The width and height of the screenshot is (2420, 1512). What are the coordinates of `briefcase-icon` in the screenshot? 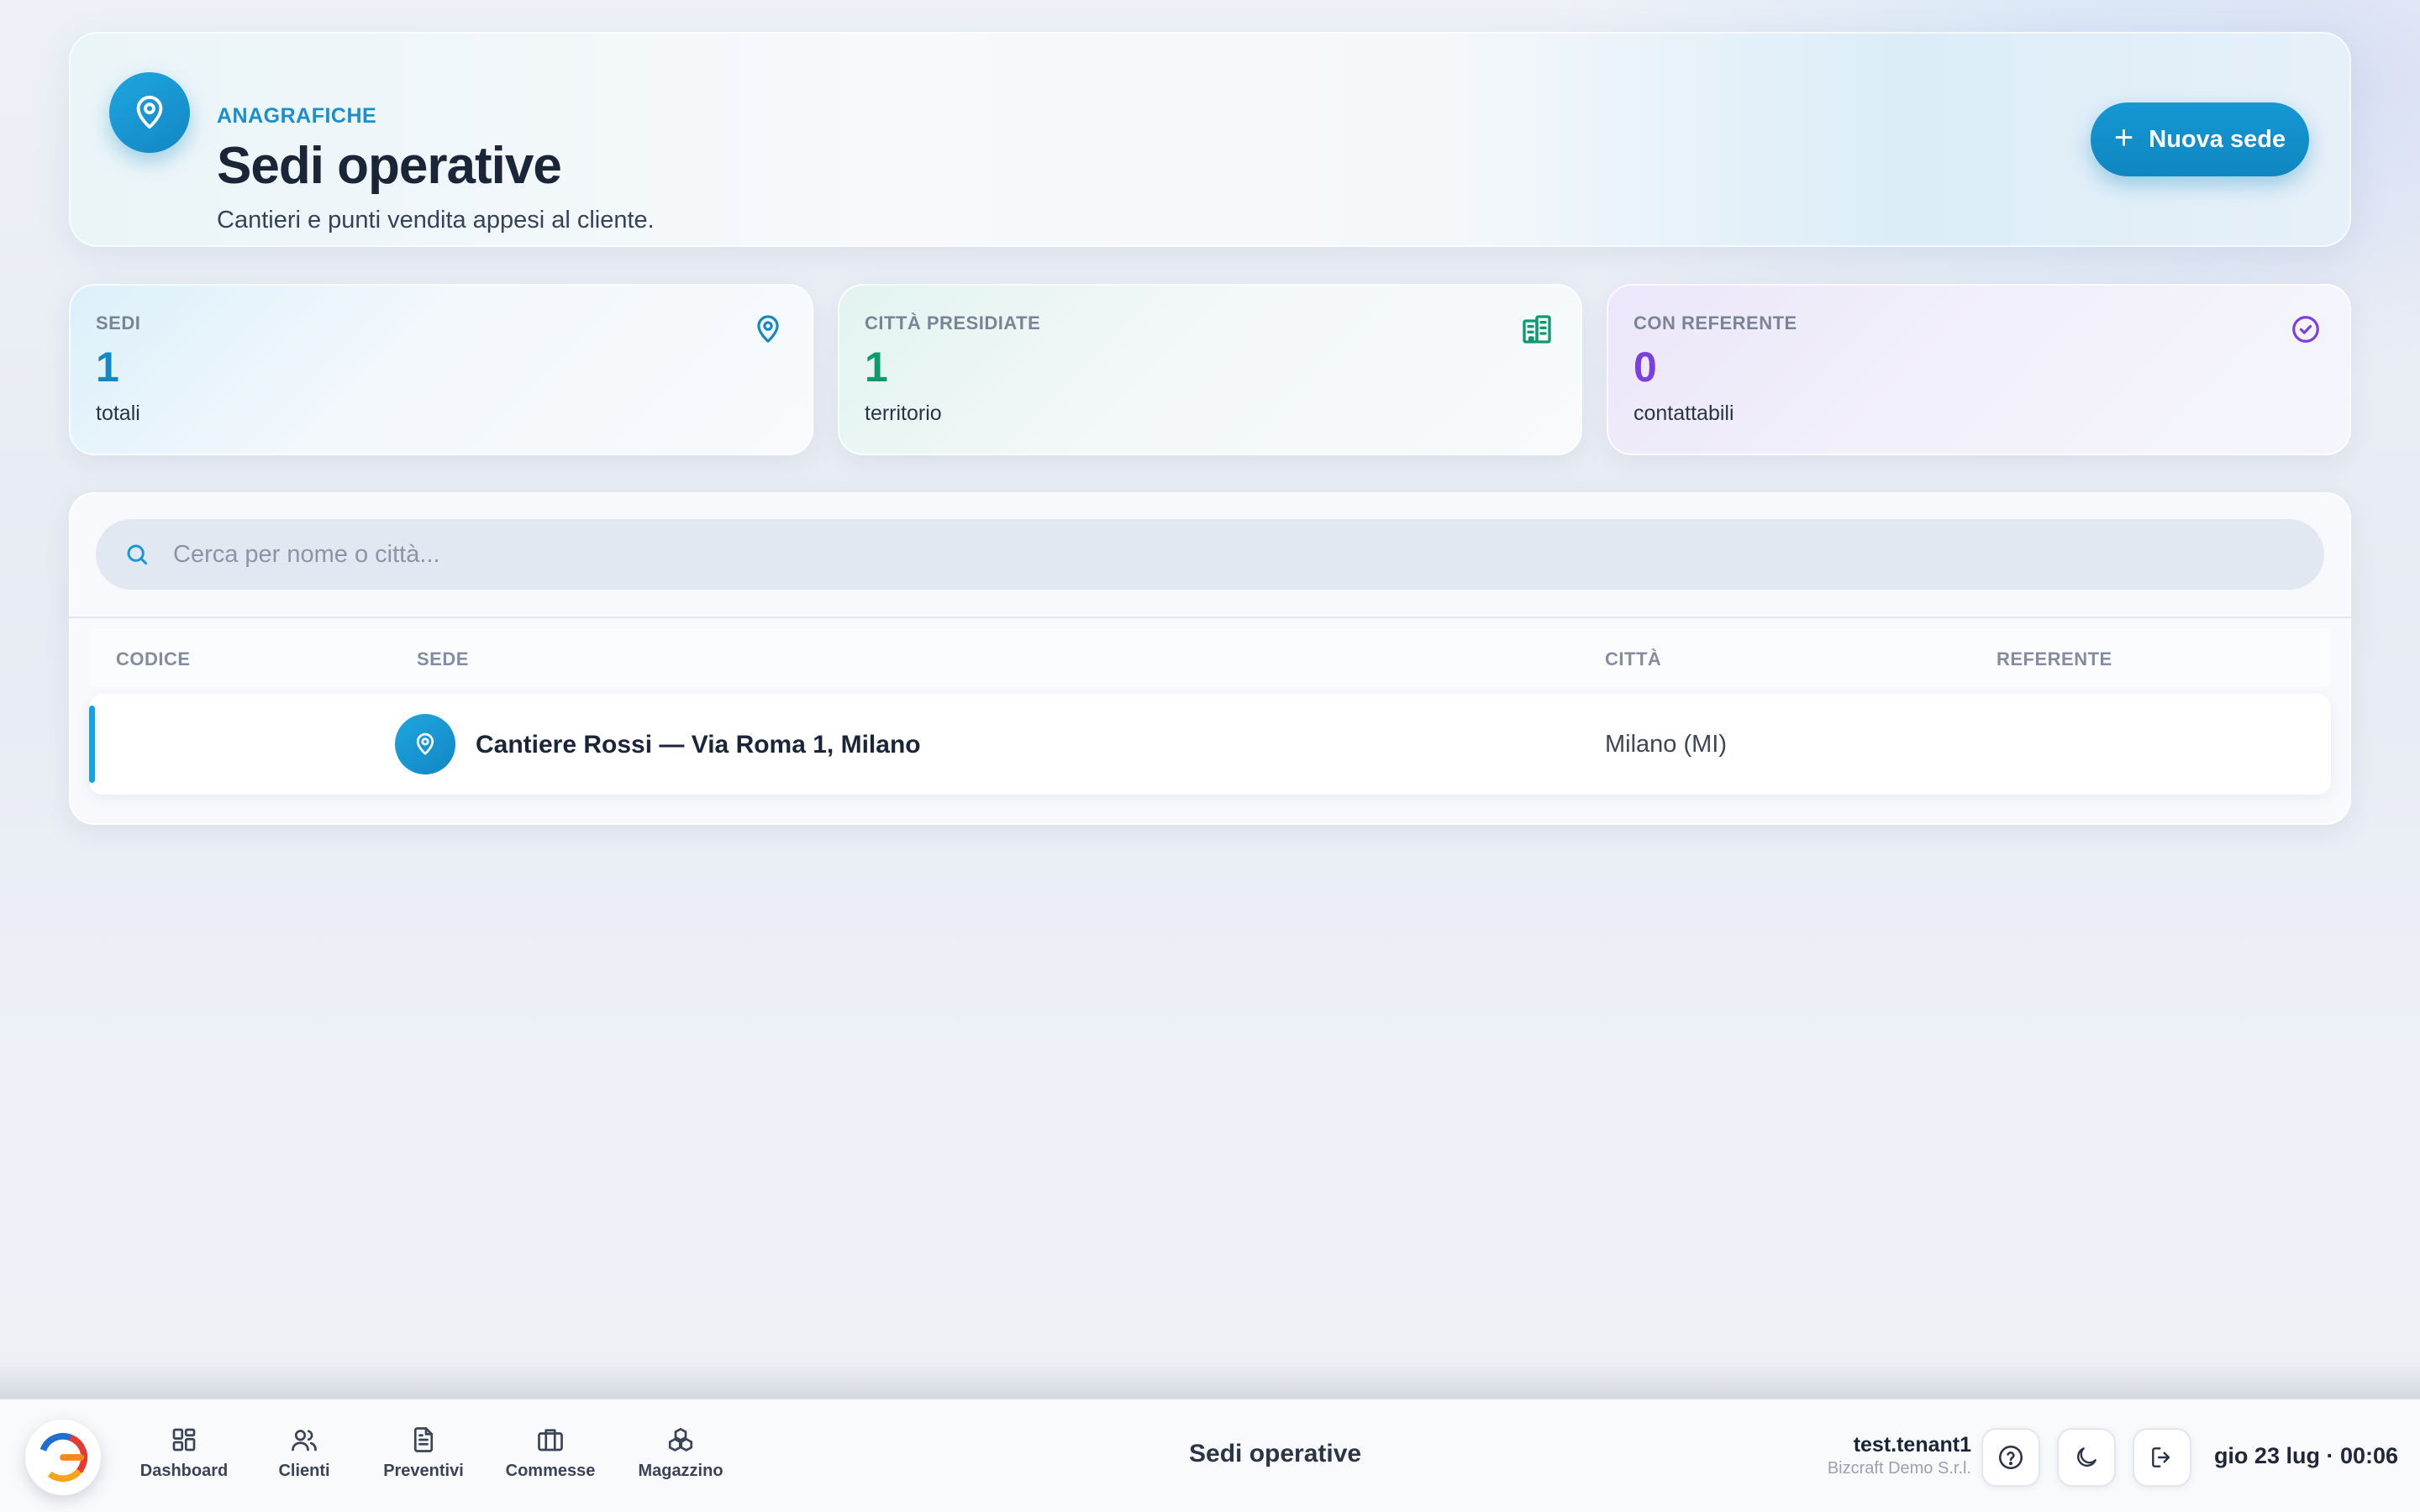 It's located at (551, 1440).